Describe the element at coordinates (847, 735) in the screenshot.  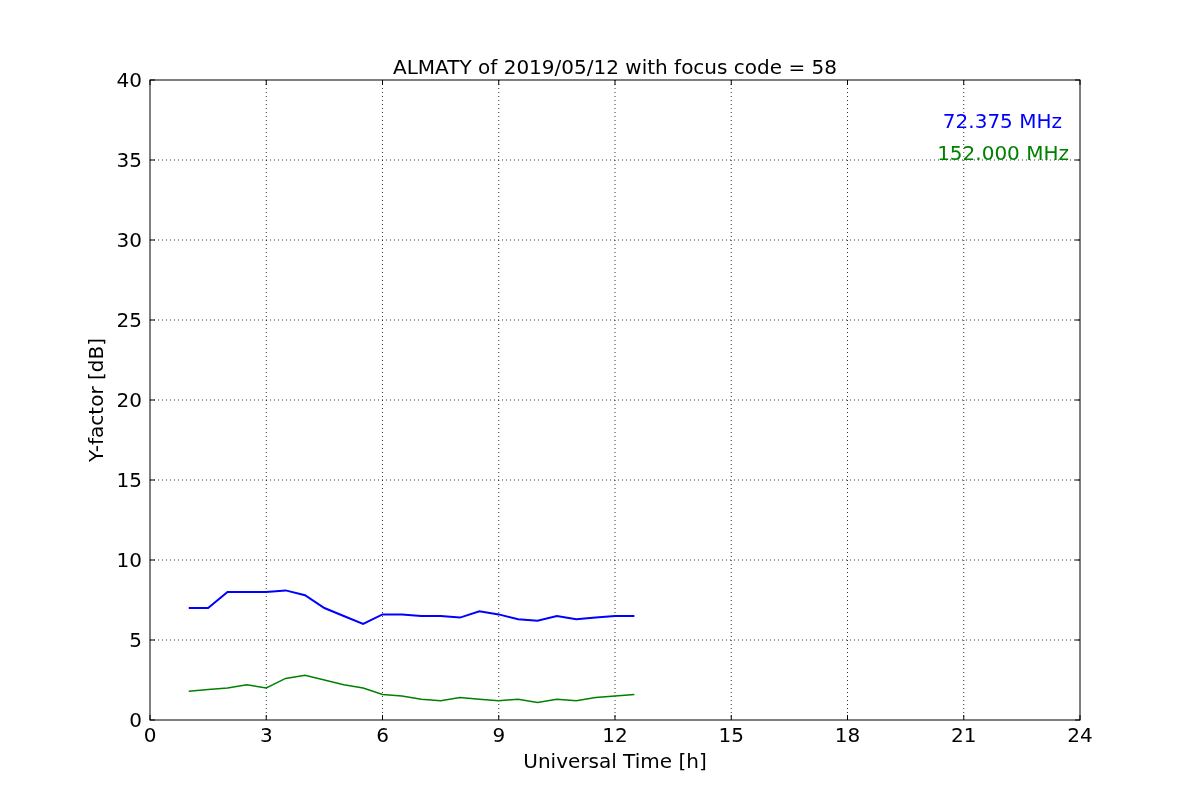
I see `x-tick-label: 18` at that location.